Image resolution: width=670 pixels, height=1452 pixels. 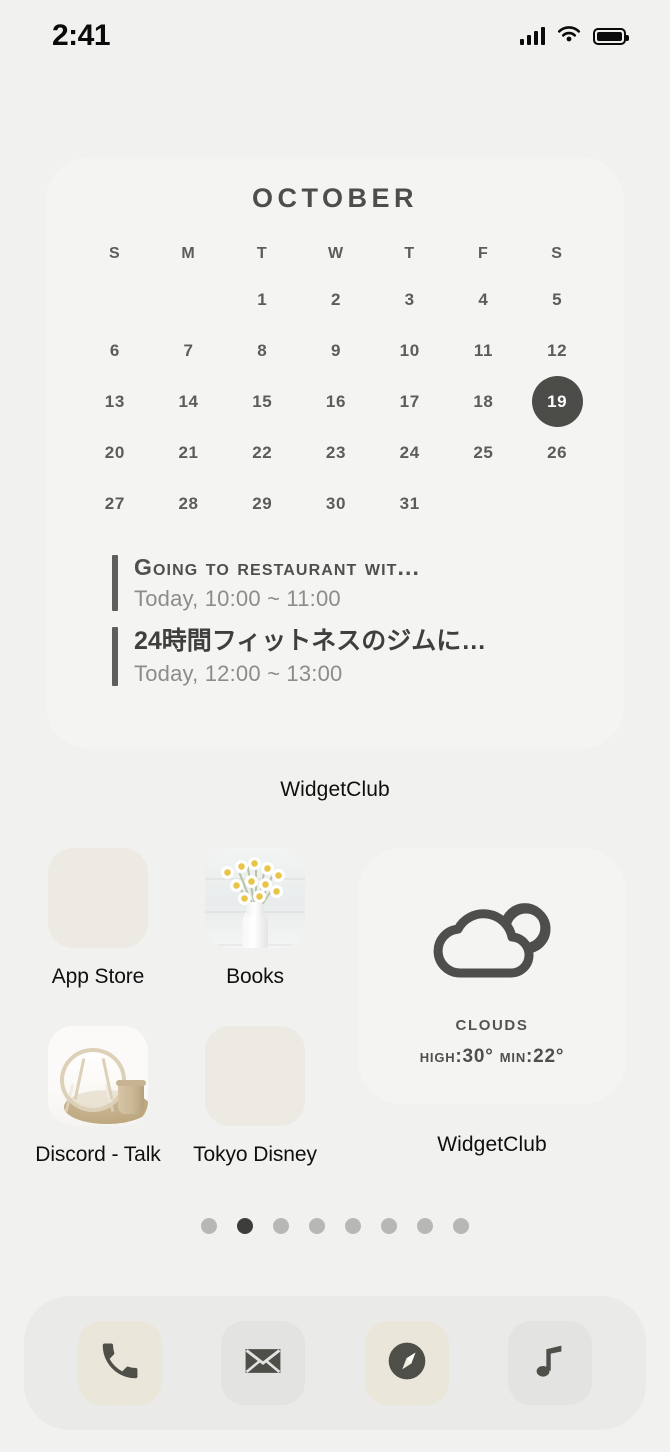 What do you see at coordinates (245, 1226) in the screenshot?
I see `page-dot-active` at bounding box center [245, 1226].